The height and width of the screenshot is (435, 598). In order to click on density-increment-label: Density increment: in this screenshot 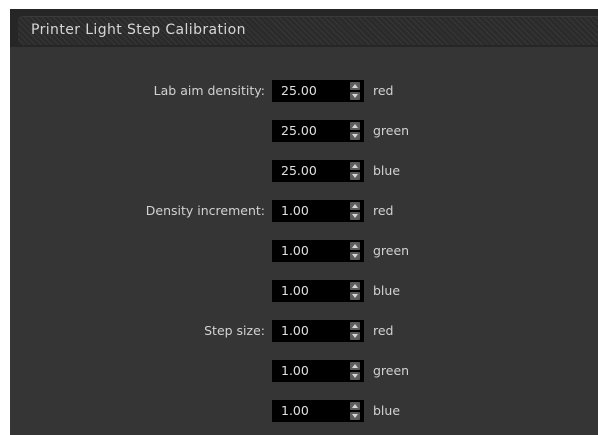, I will do `click(205, 210)`.